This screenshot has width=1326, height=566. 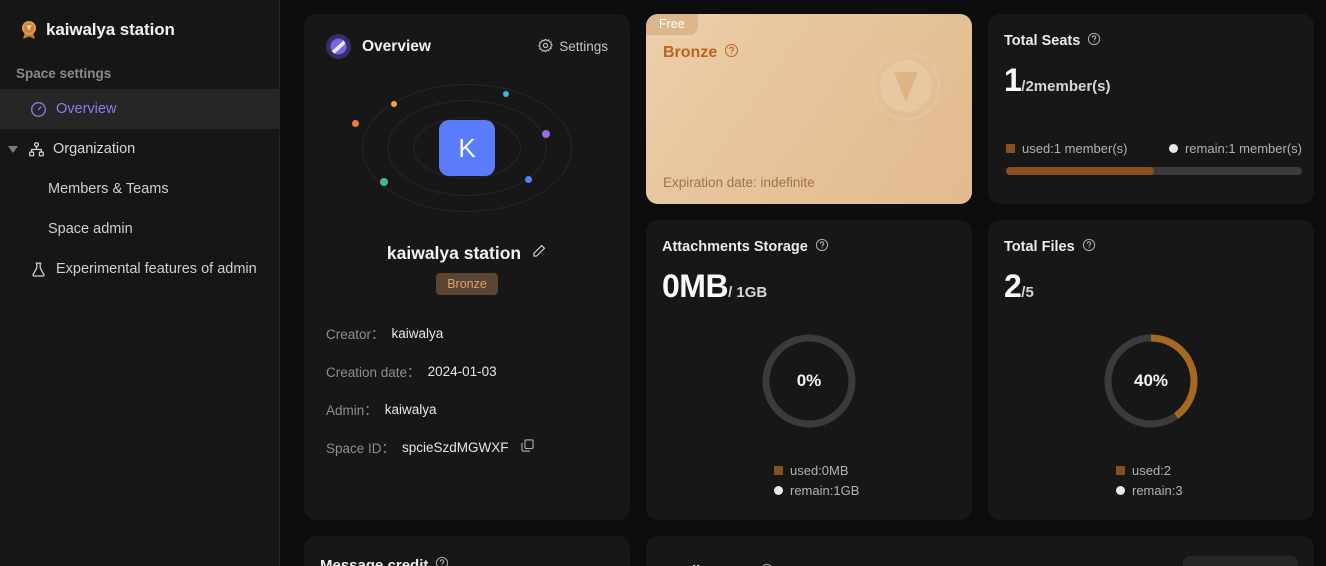 What do you see at coordinates (1151, 80) in the screenshot?
I see `total-seats-value-row: 1/2member(s)` at bounding box center [1151, 80].